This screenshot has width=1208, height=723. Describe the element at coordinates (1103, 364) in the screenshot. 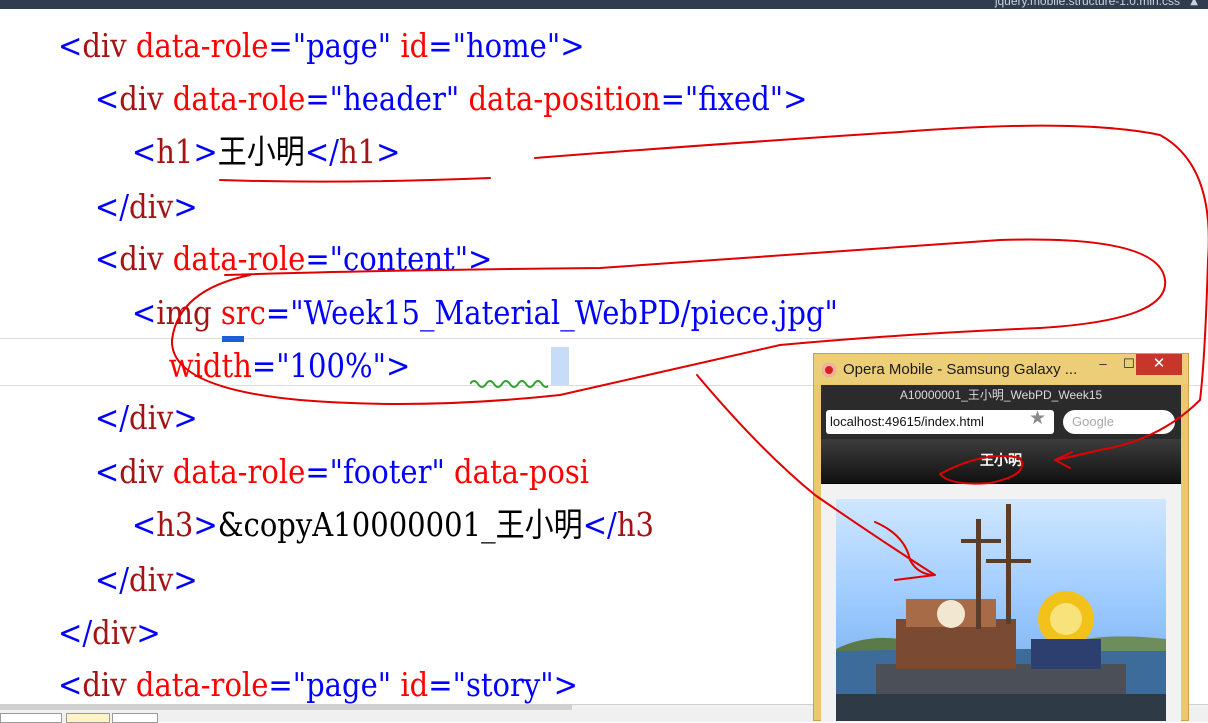

I see `minimize-button: –` at that location.